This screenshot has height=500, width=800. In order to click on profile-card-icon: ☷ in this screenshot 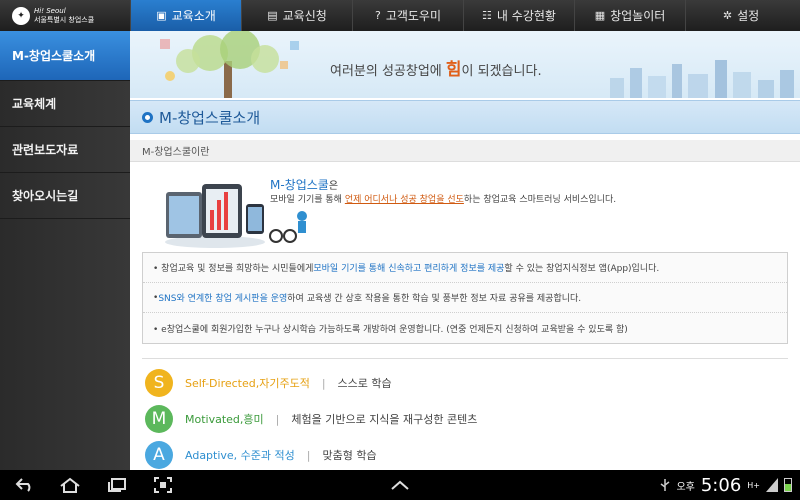, I will do `click(487, 15)`.